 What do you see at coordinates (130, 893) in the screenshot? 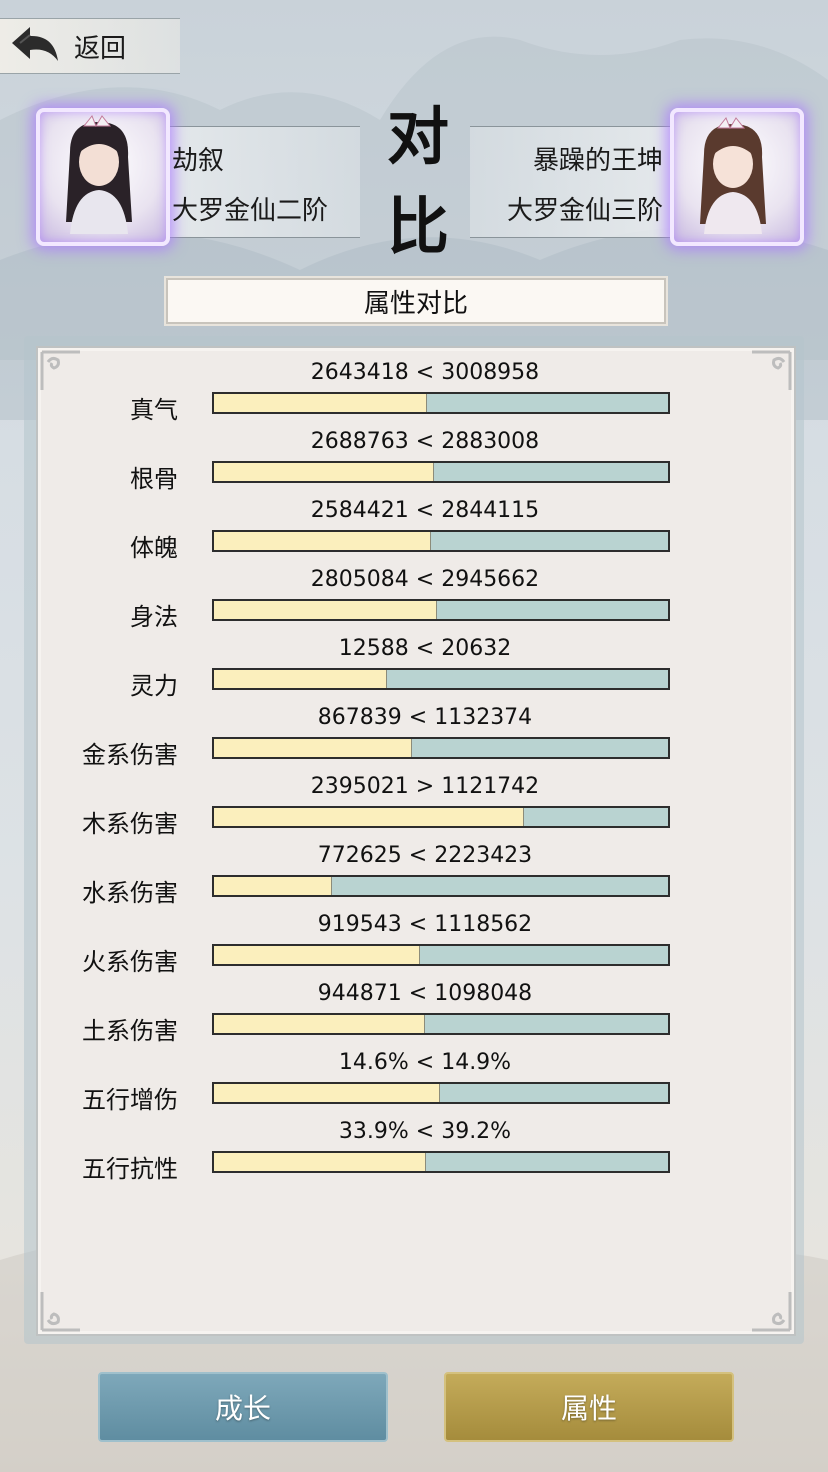
I see `stat-label: 水系伤害` at bounding box center [130, 893].